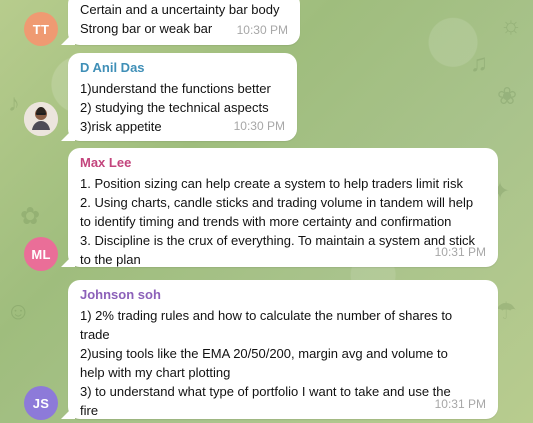  I want to click on decorative-doodle-icon: ♪, so click(14, 103).